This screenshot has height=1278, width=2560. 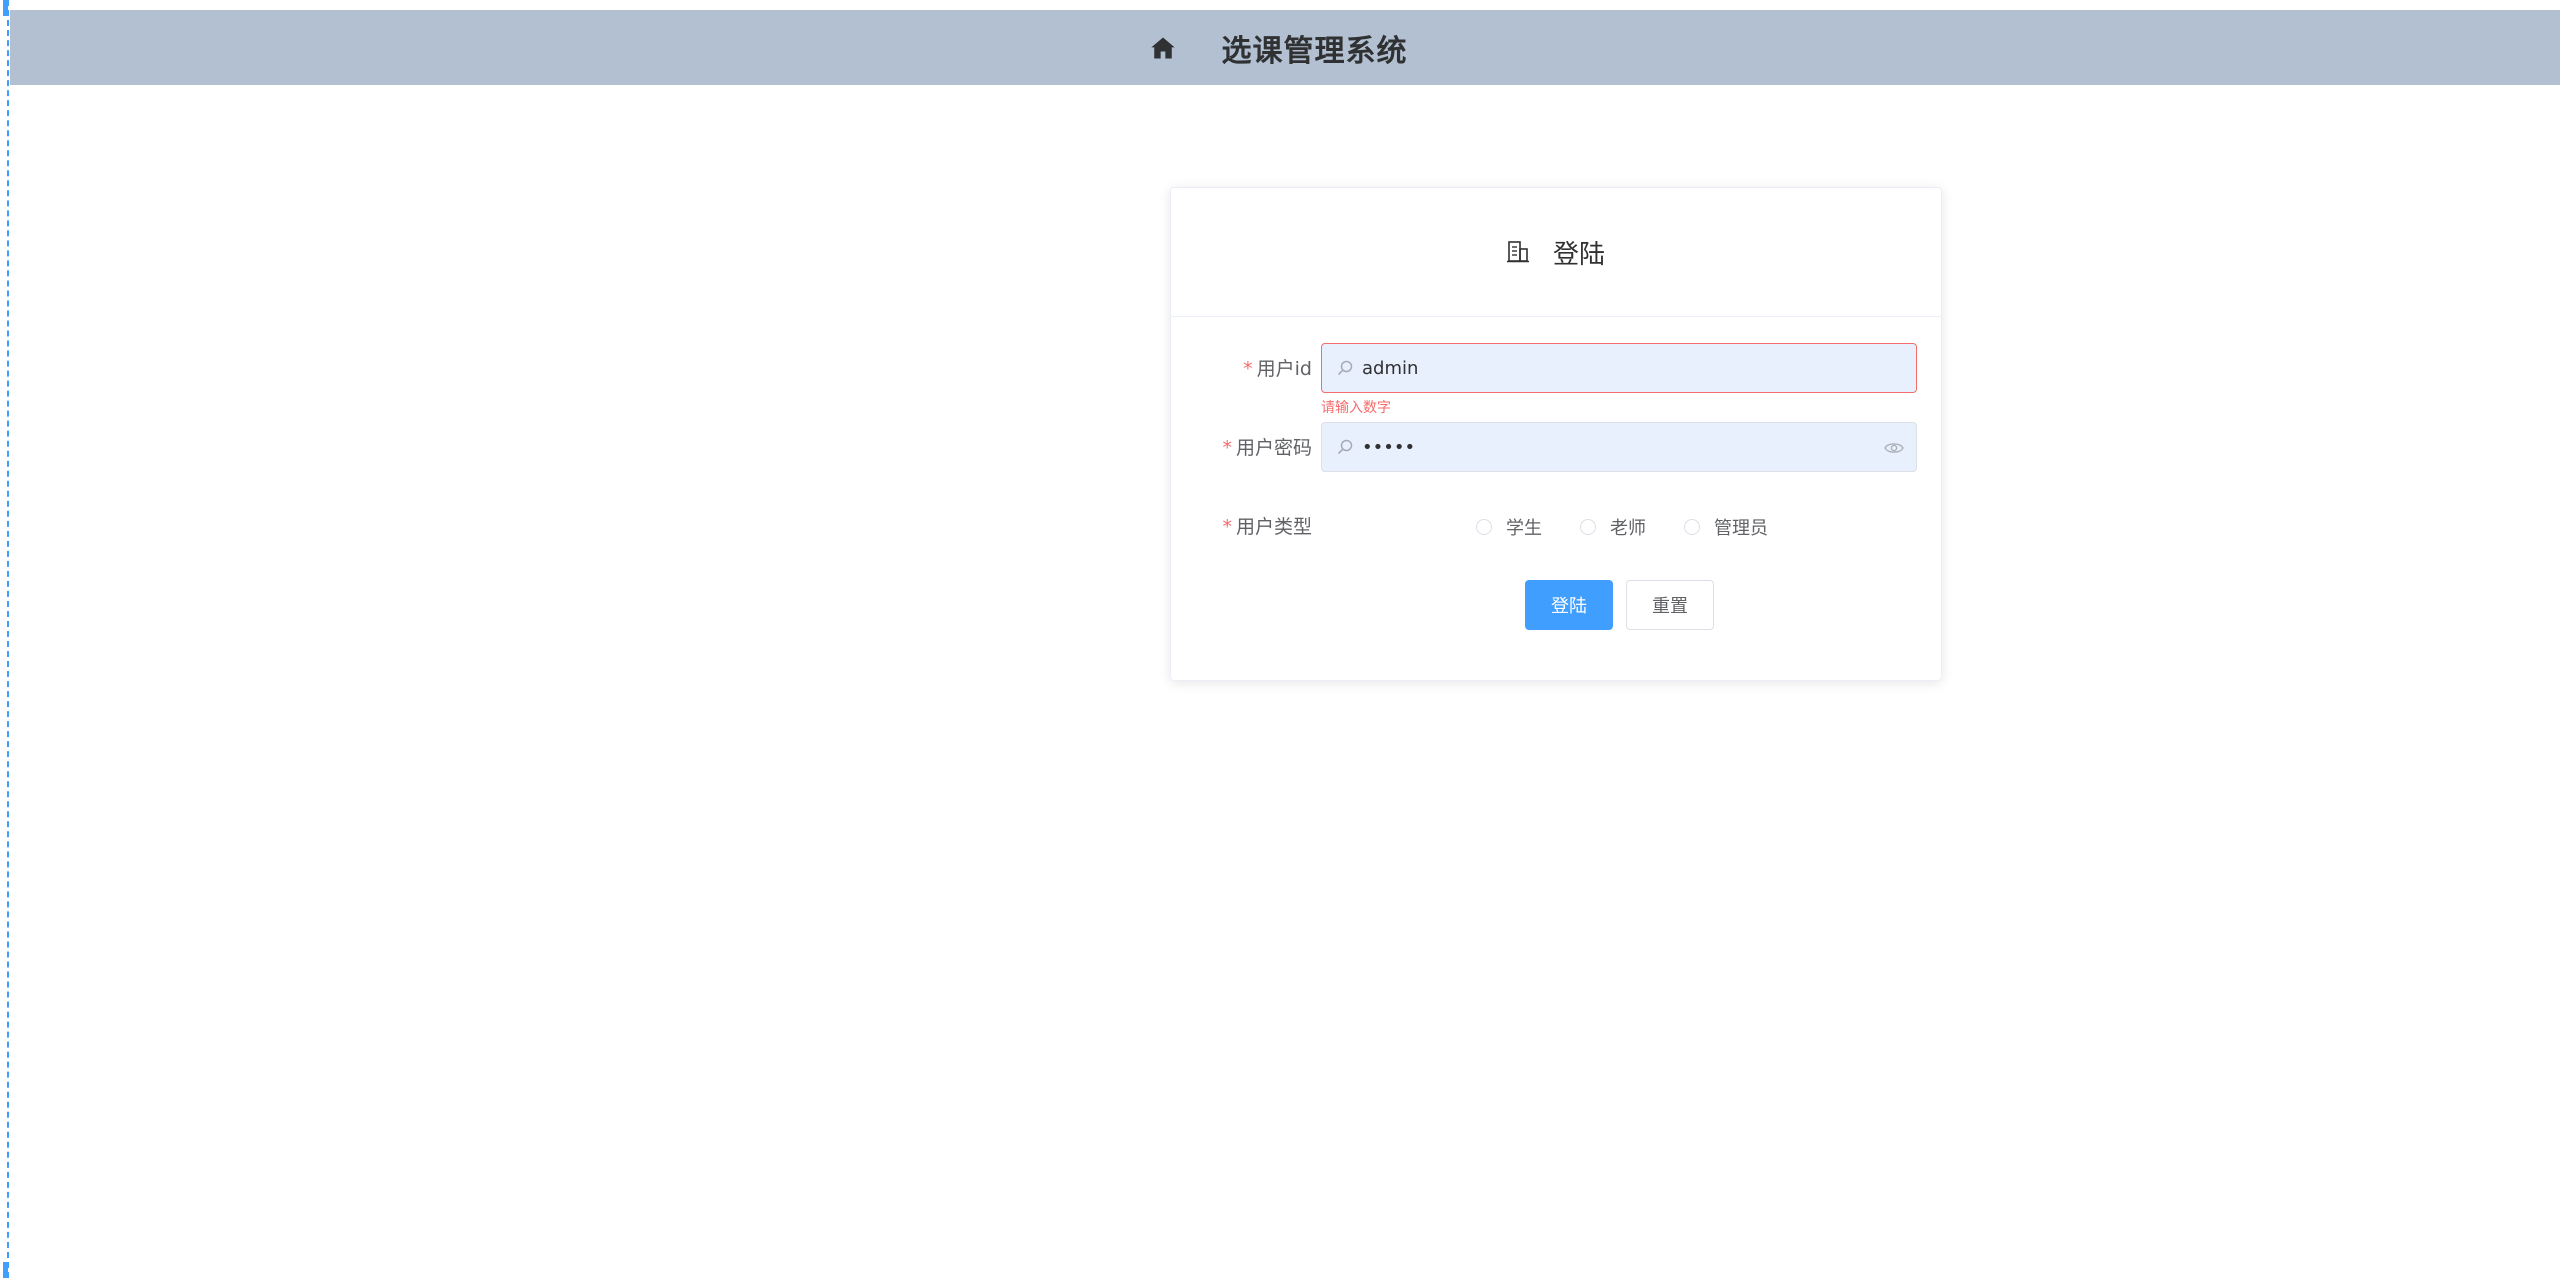 I want to click on app-header: 选课管理系统, so click(x=1285, y=47).